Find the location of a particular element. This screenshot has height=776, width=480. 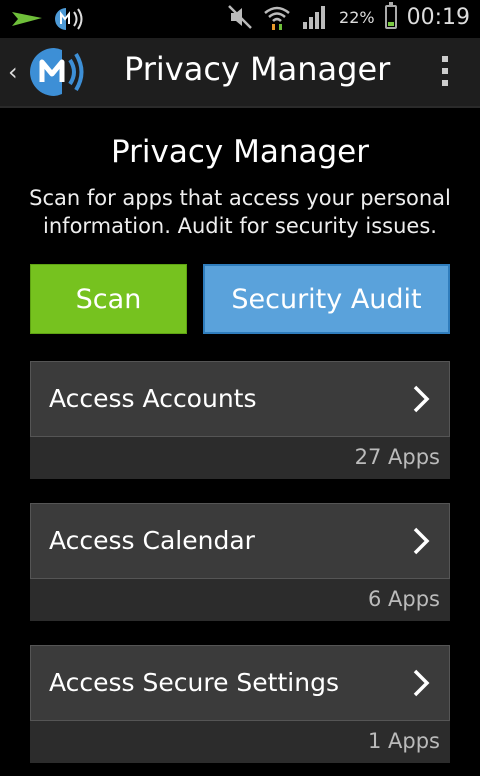

app-count: 6 Apps is located at coordinates (403, 599).